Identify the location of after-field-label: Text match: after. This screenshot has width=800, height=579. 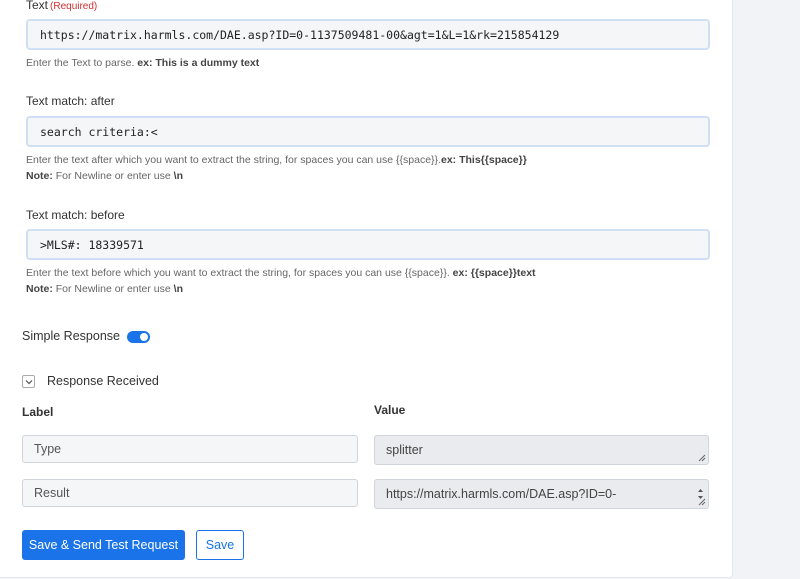
(70, 101).